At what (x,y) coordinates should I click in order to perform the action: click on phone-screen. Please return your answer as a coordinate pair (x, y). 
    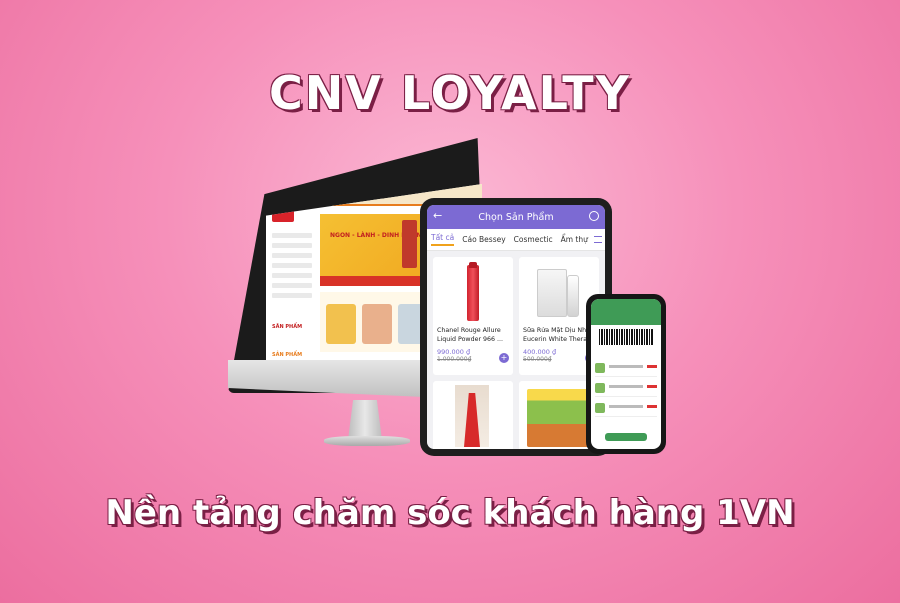
    Looking at the image, I should click on (626, 374).